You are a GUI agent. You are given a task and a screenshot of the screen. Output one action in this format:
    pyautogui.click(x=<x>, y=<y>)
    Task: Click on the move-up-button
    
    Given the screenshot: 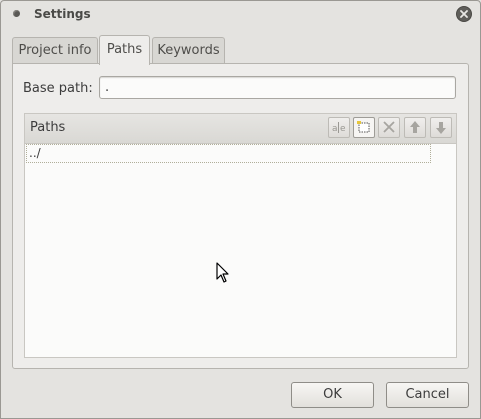 What is the action you would take?
    pyautogui.click(x=415, y=127)
    